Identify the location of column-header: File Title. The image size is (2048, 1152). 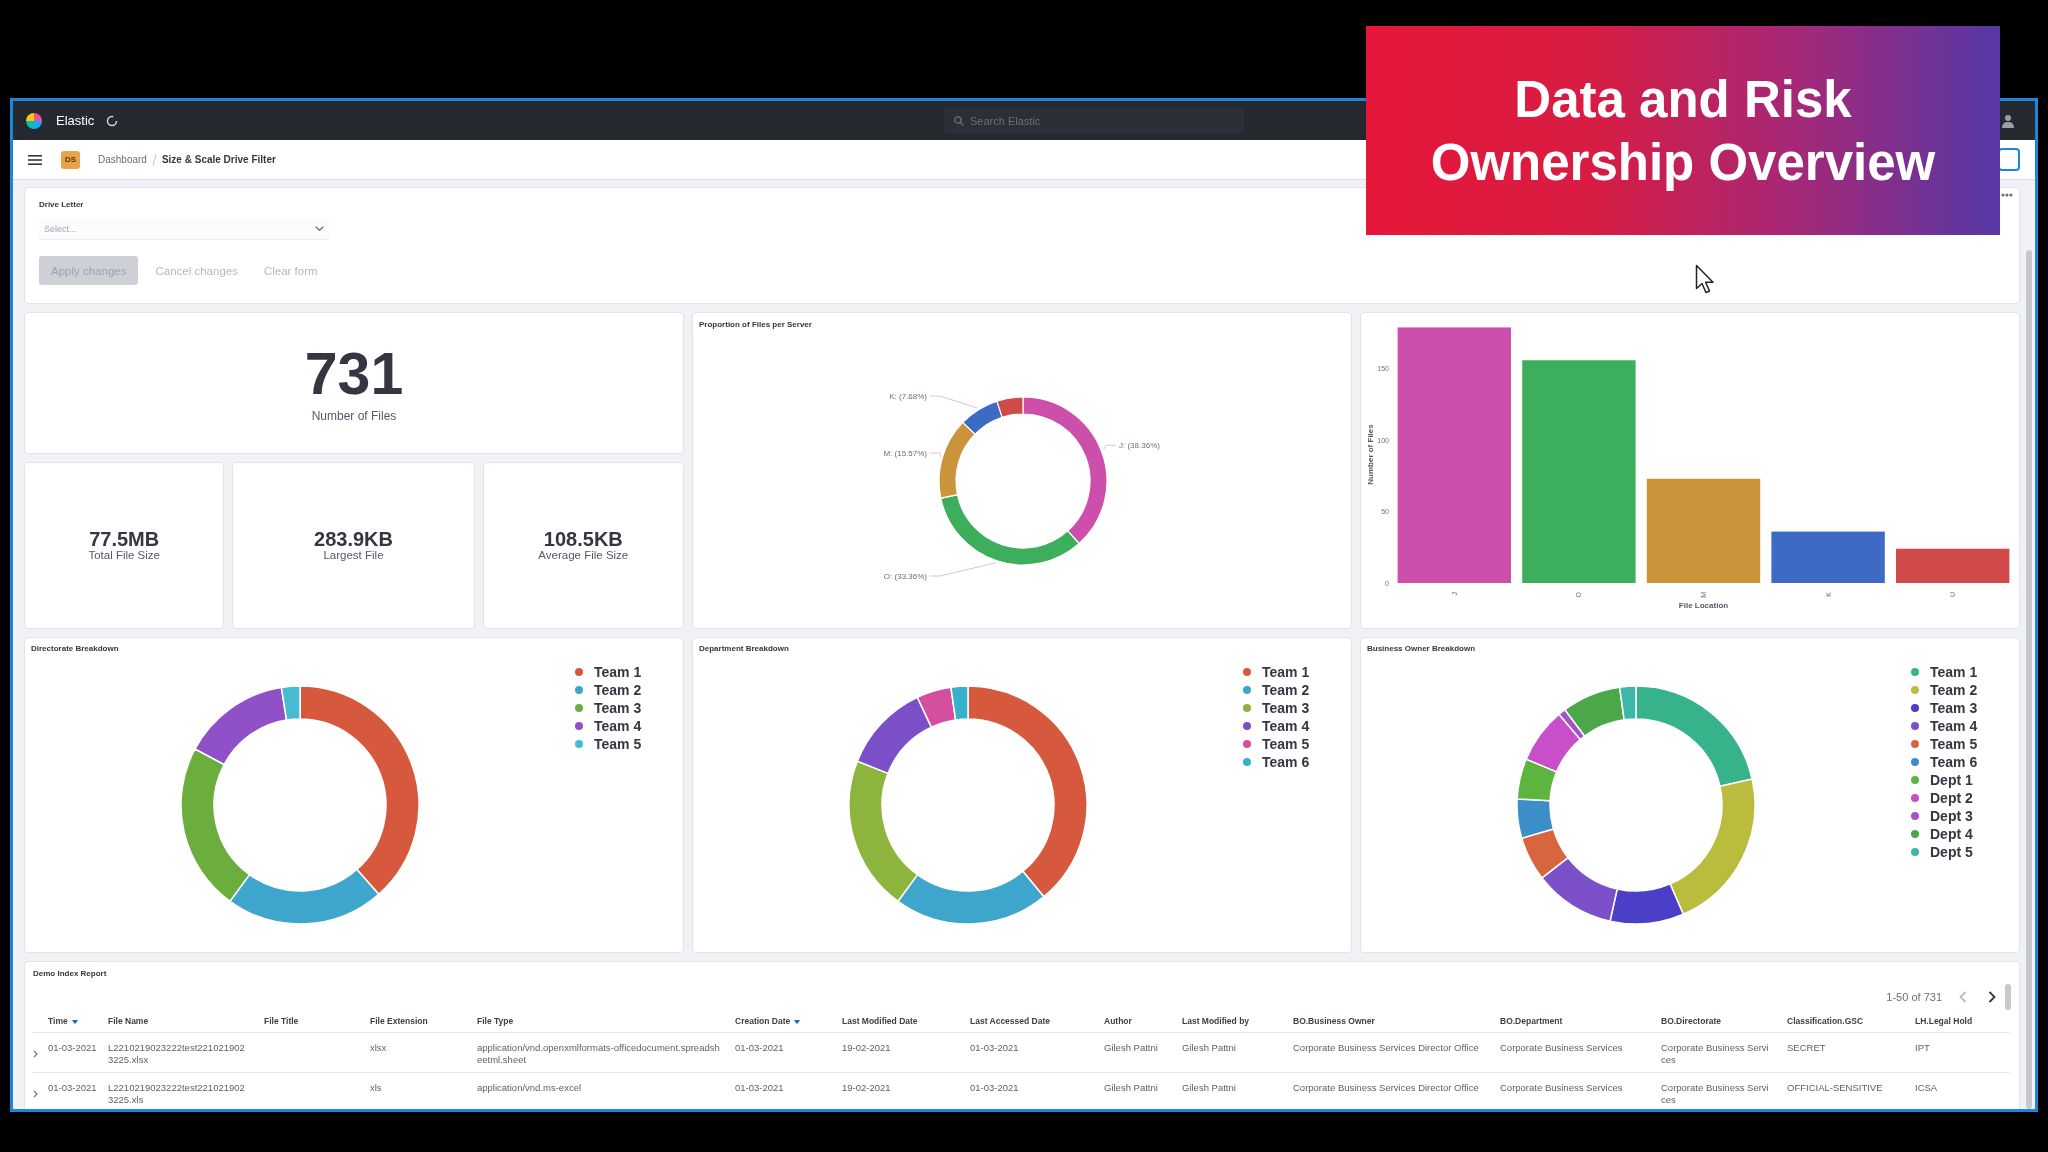
(317, 1021).